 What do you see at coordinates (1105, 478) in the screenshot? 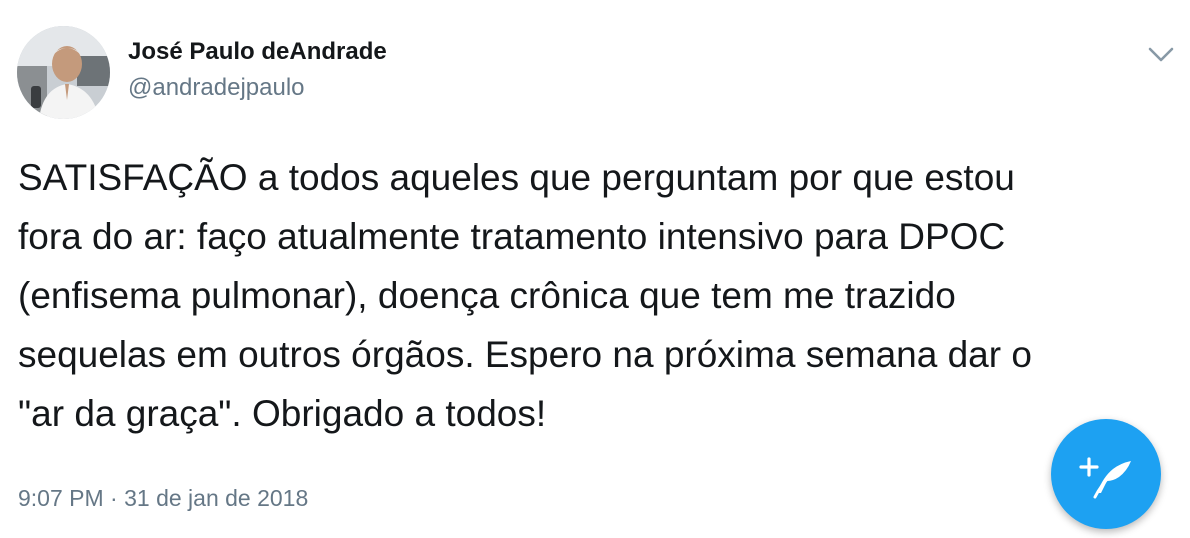
I see `compose-tweet-icon` at bounding box center [1105, 478].